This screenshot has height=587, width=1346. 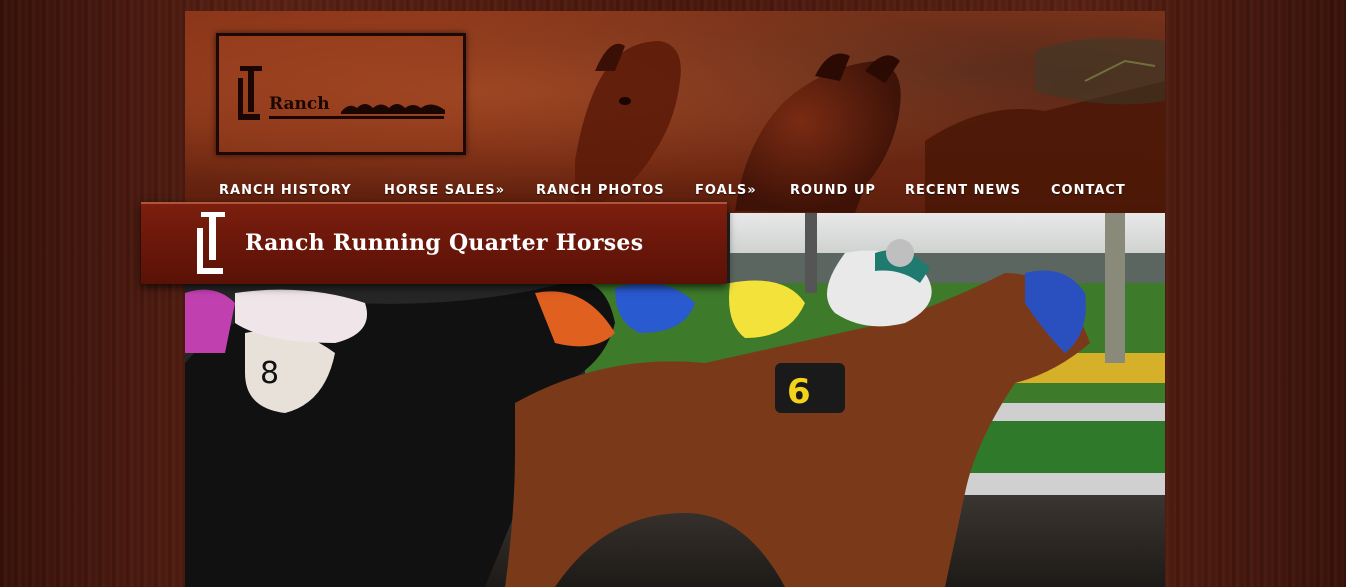 I want to click on svg-text: 8, so click(x=269, y=373).